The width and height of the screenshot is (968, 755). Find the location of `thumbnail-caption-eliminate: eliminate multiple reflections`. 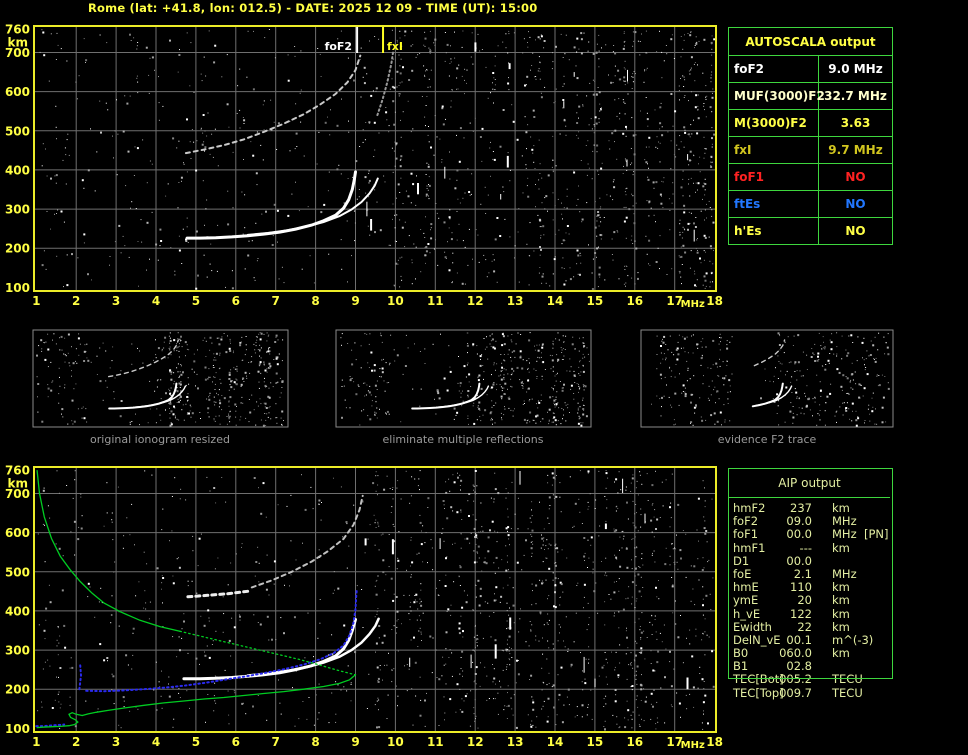

thumbnail-caption-eliminate: eliminate multiple reflections is located at coordinates (463, 439).